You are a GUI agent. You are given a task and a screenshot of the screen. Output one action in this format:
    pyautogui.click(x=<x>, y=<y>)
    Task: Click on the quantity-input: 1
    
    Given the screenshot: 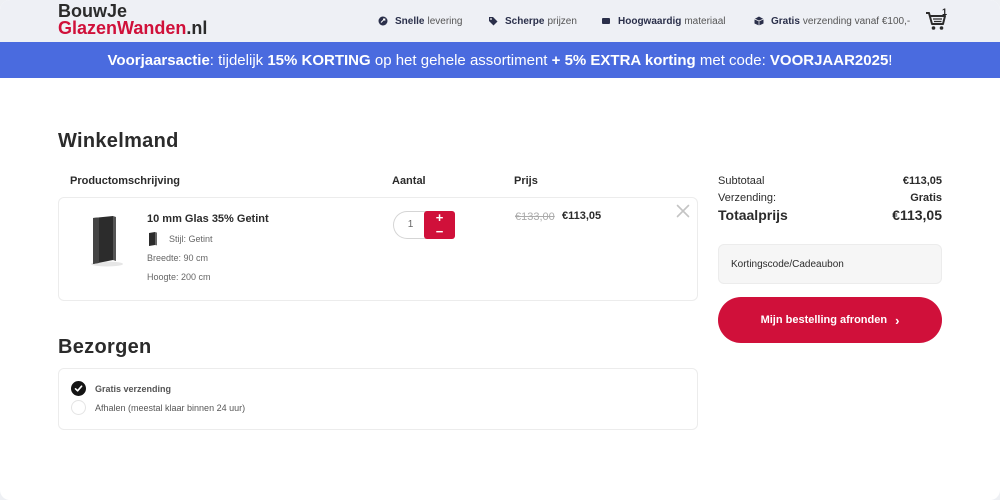 What is the action you would take?
    pyautogui.click(x=410, y=225)
    